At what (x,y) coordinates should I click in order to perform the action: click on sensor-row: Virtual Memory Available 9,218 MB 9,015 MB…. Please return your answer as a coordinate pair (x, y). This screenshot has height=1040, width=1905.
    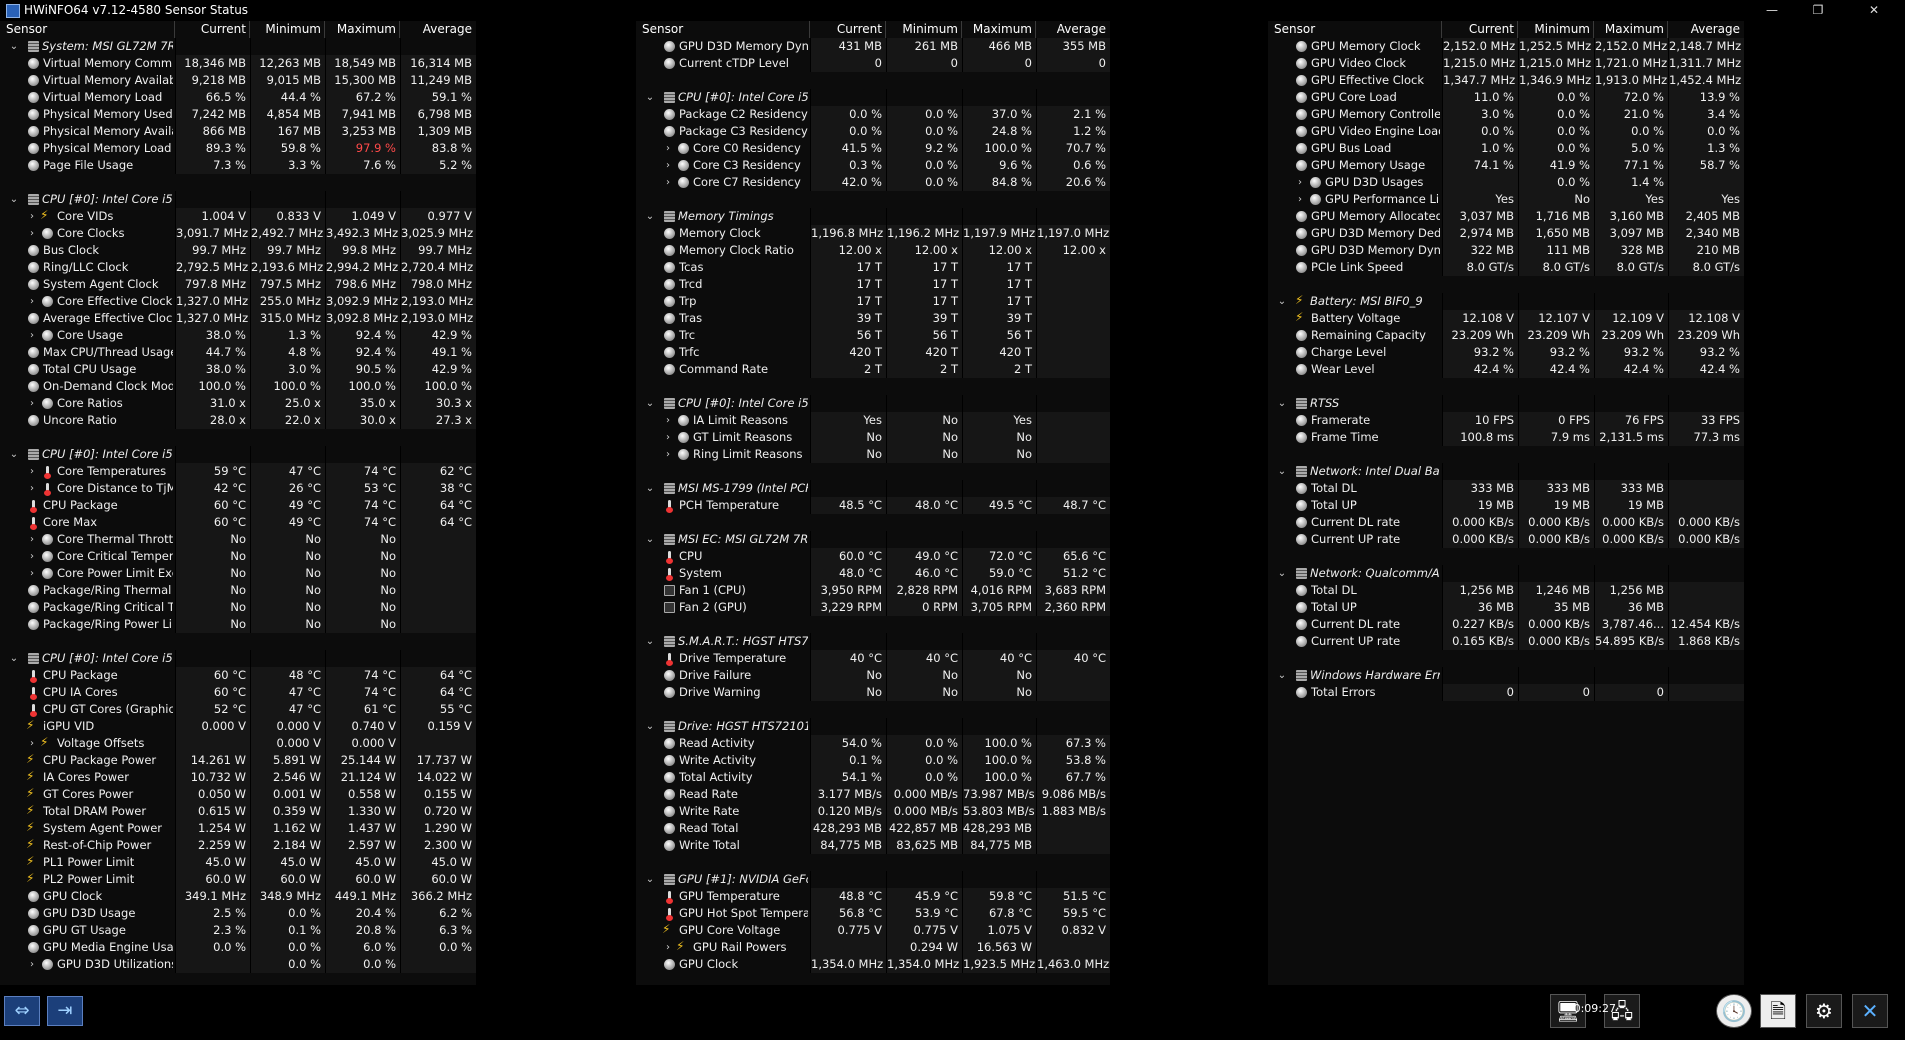
    Looking at the image, I should click on (238, 80).